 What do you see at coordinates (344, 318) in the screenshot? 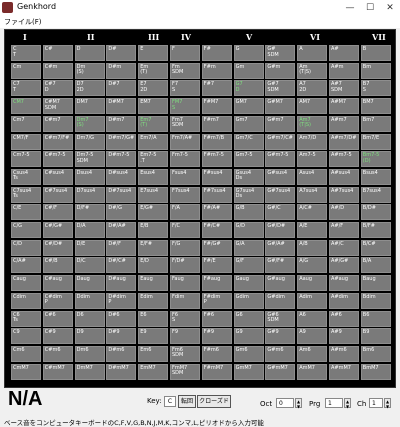
I see `chord-cell: A#6` at bounding box center [344, 318].